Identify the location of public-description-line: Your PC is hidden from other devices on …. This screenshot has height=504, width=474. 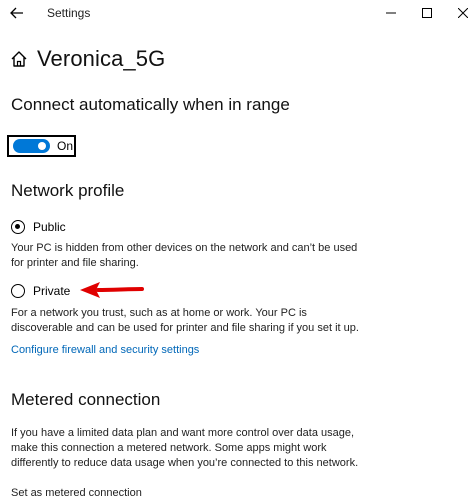
(184, 248).